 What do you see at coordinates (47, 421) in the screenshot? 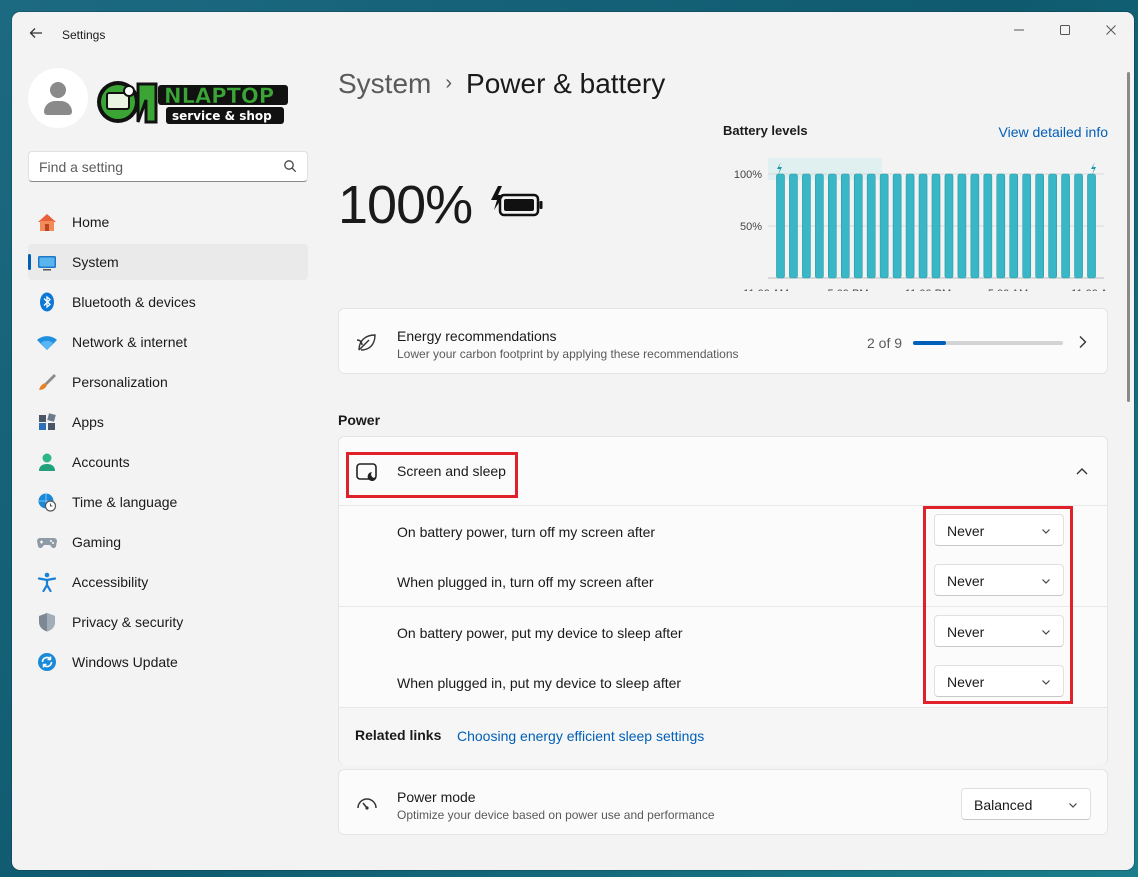
I see `apps-icon` at bounding box center [47, 421].